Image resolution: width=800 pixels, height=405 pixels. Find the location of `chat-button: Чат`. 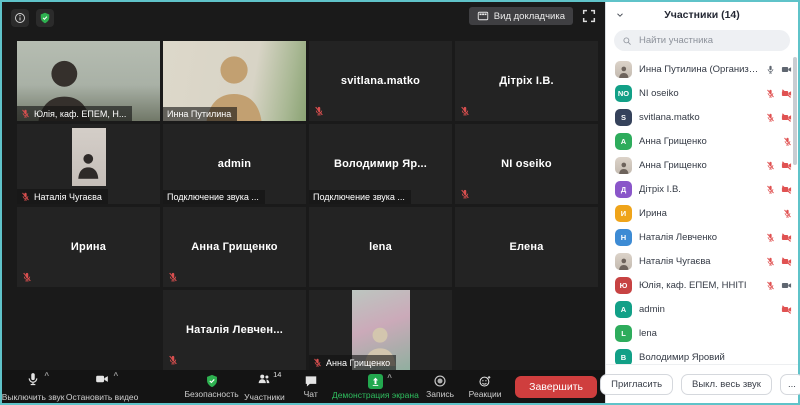

chat-button: Чат is located at coordinates (311, 386).